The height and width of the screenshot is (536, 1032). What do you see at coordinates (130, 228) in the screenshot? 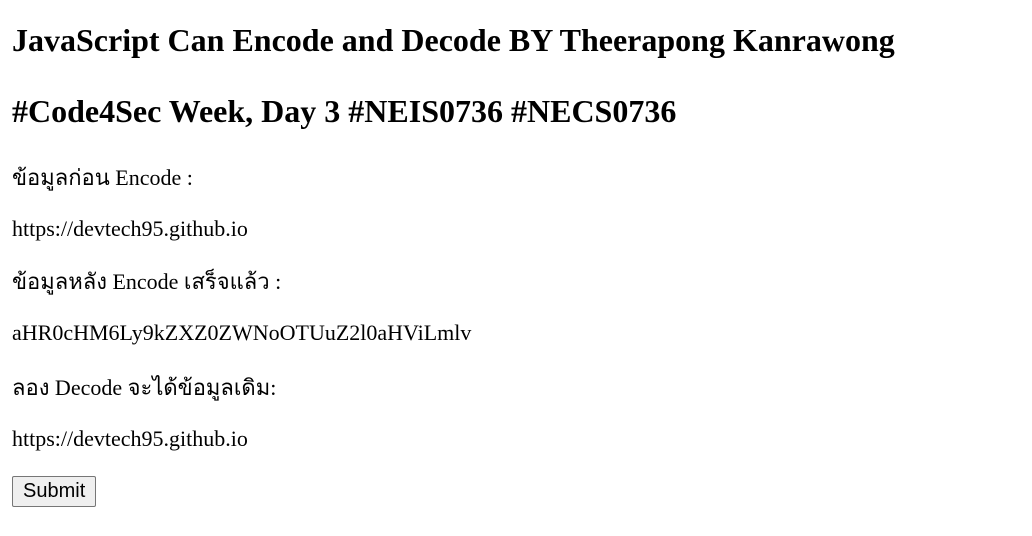
I see `before-encode-value: https://devtech95.github.io` at bounding box center [130, 228].